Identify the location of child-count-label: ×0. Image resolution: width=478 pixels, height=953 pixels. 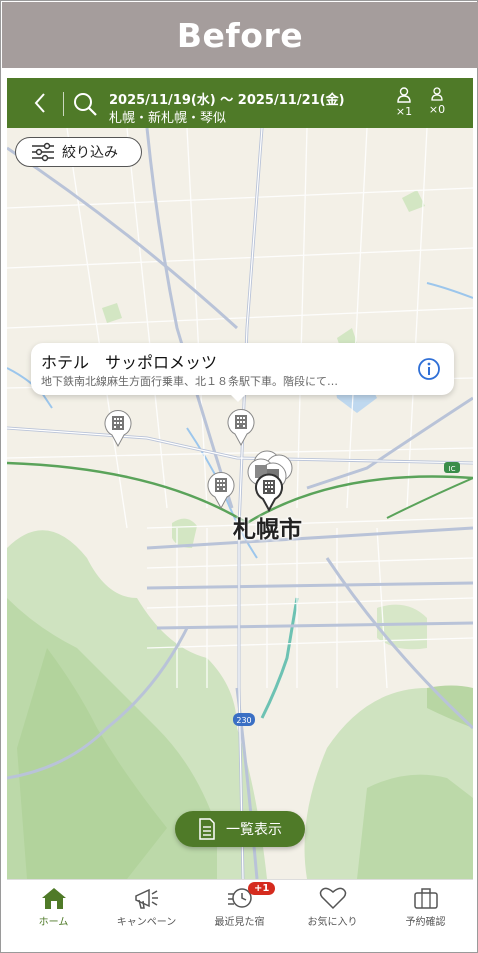
(437, 109).